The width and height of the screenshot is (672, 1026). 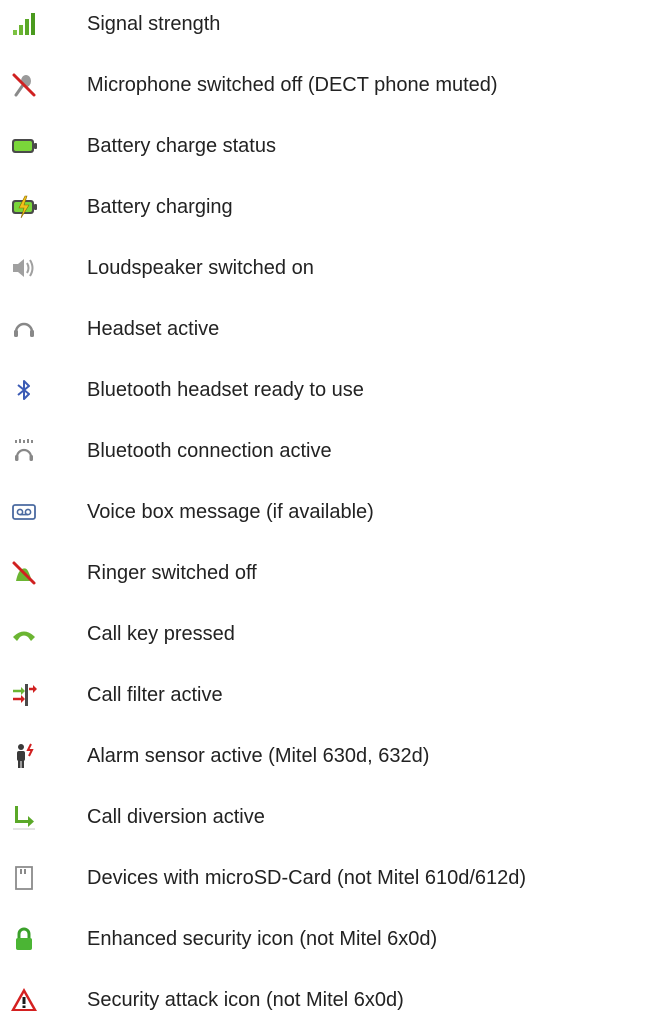 I want to click on legend-label: Voice box message (if available), so click(x=230, y=512).